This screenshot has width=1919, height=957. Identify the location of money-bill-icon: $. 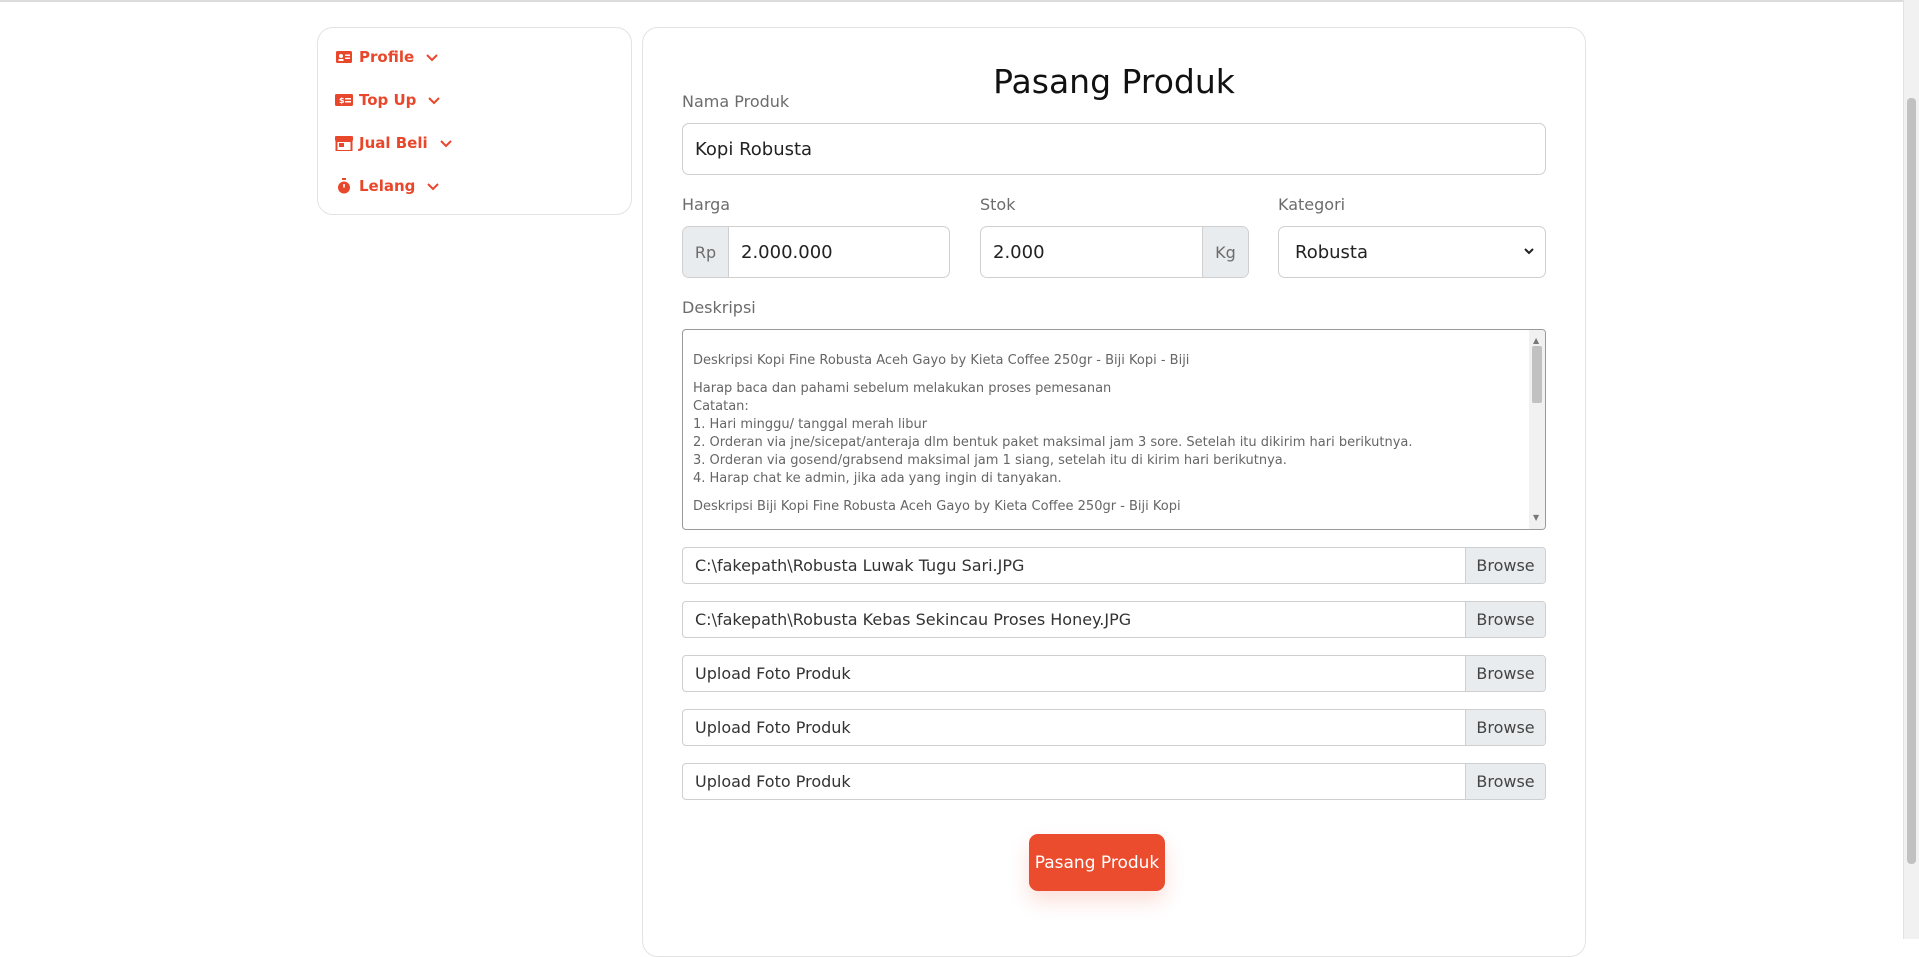
(344, 100).